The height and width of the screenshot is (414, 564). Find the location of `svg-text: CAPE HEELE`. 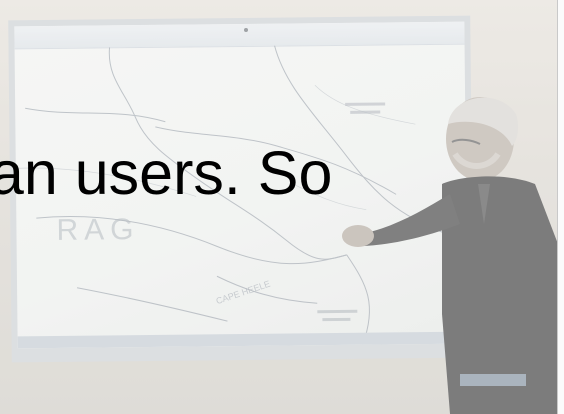

svg-text: CAPE HEELE is located at coordinates (243, 293).